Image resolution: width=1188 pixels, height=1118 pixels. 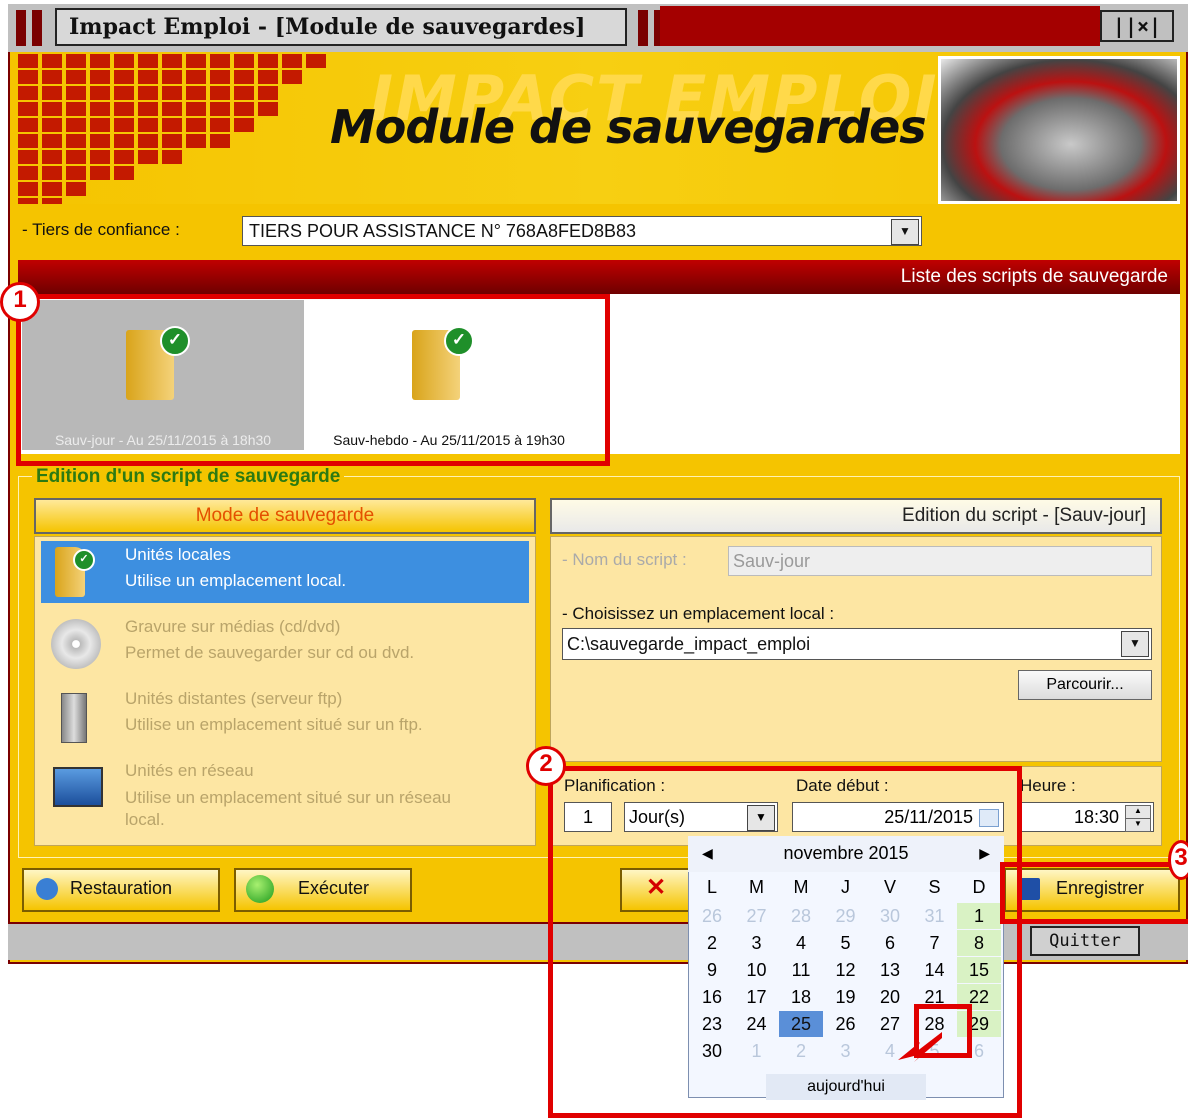 I want to click on time-label: Heure :, so click(x=1048, y=785).